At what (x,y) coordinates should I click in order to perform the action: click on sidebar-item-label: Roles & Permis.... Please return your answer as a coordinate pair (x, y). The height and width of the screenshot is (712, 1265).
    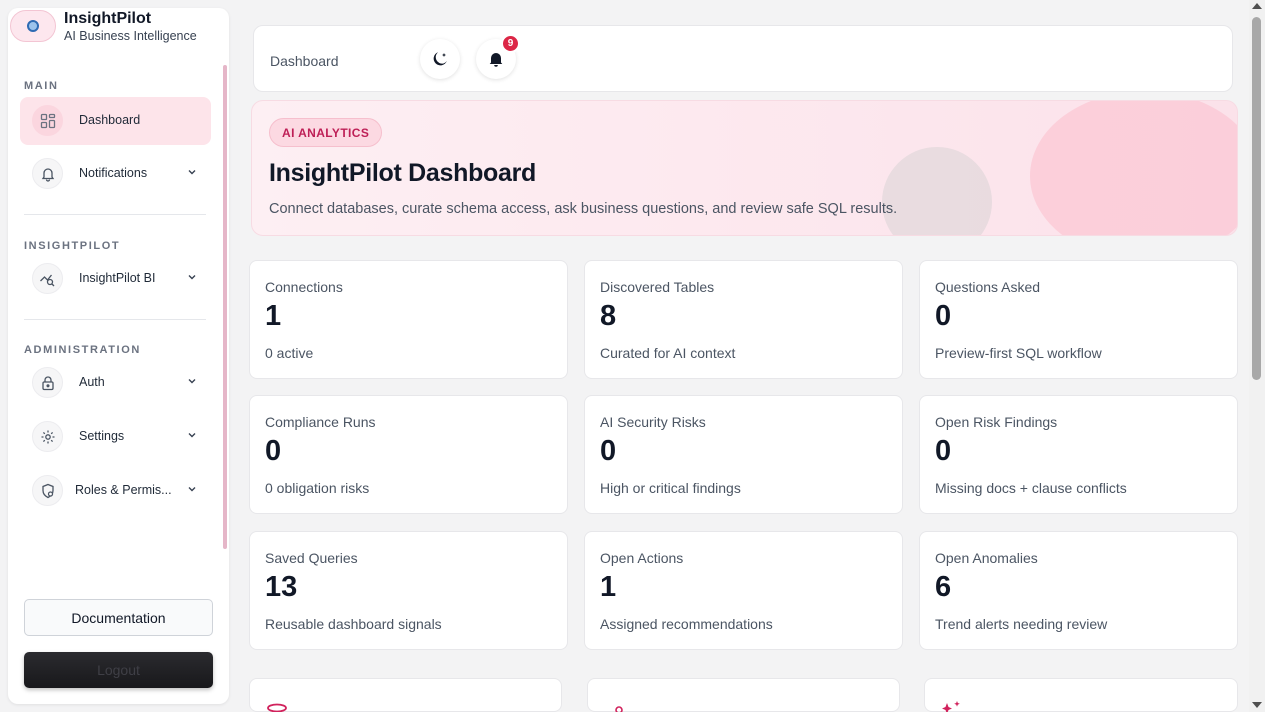
    Looking at the image, I should click on (123, 490).